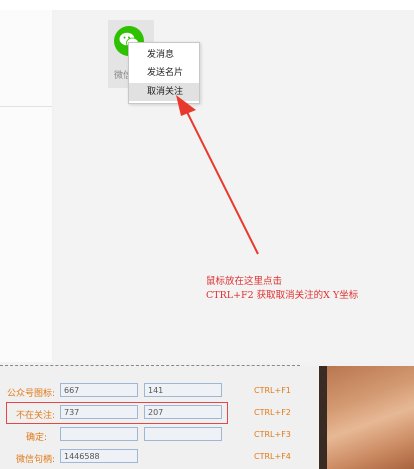 The width and height of the screenshot is (414, 469). I want to click on menu-item-send-card: 发送名片, so click(164, 73).